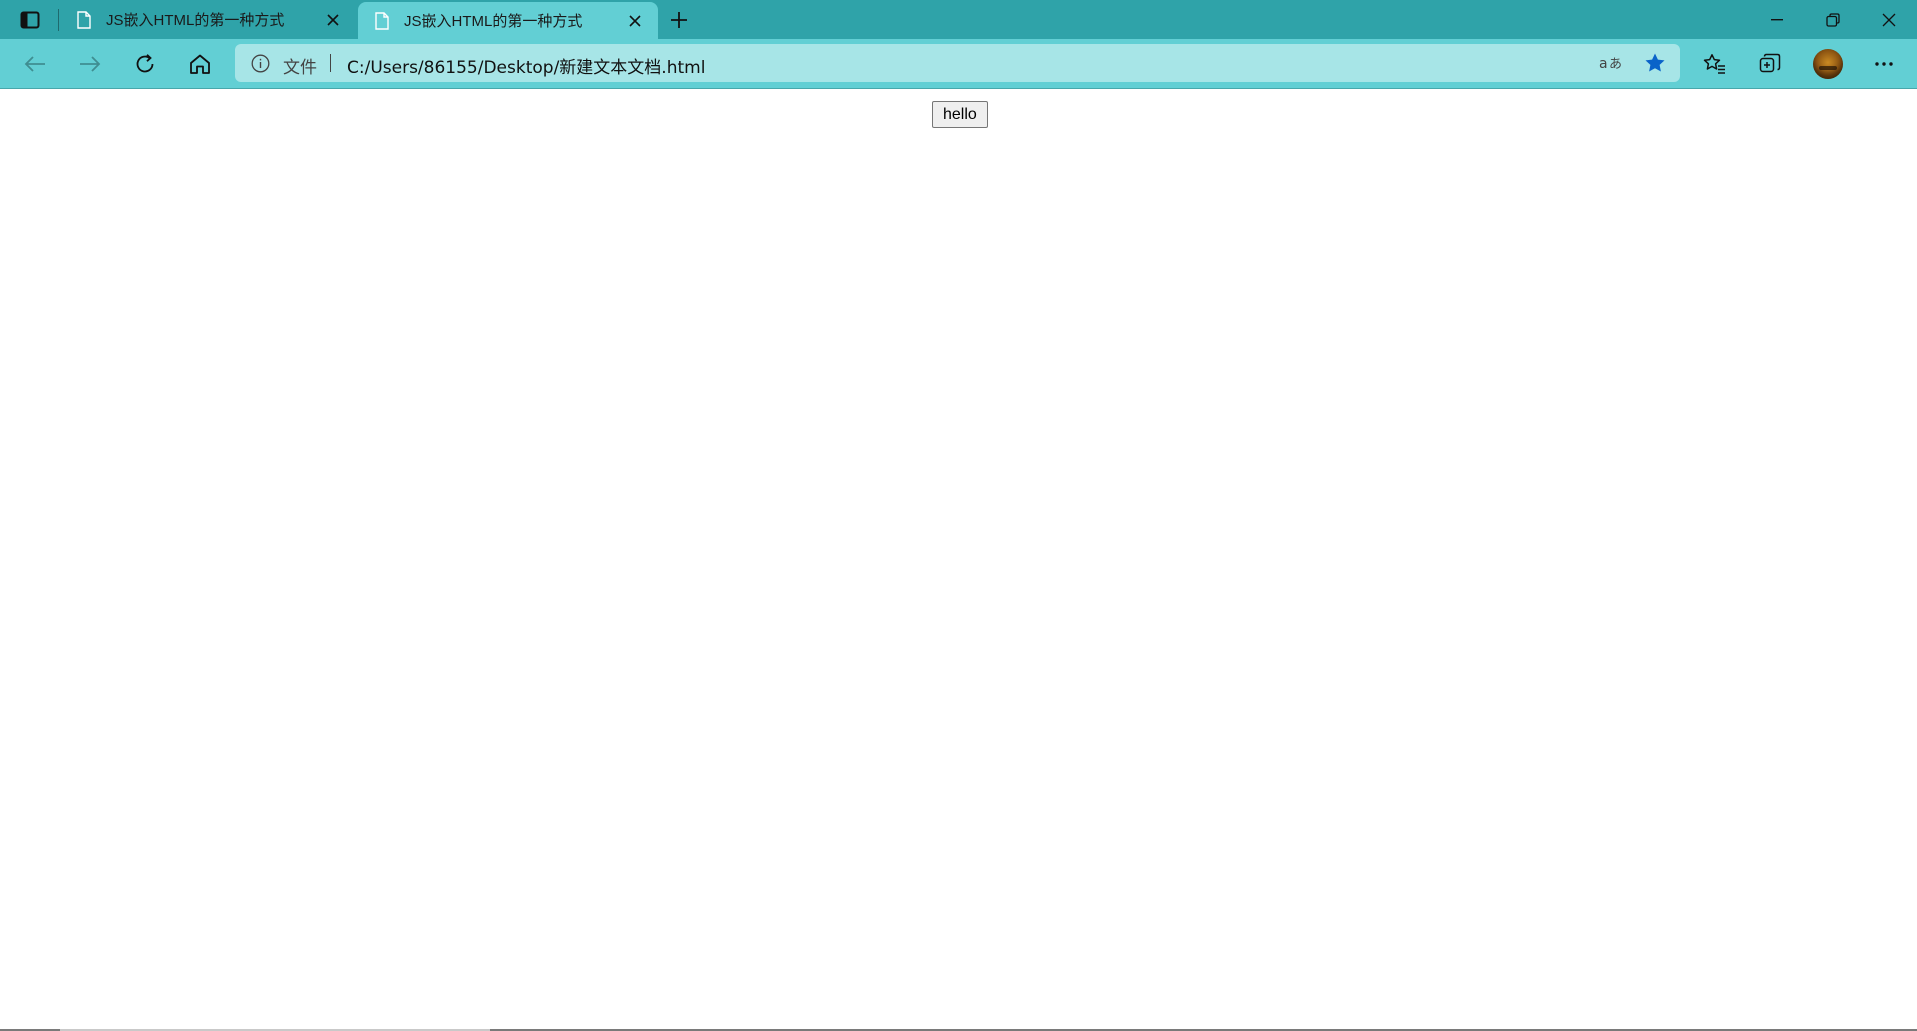  What do you see at coordinates (35, 64) in the screenshot?
I see `back-arrow-icon` at bounding box center [35, 64].